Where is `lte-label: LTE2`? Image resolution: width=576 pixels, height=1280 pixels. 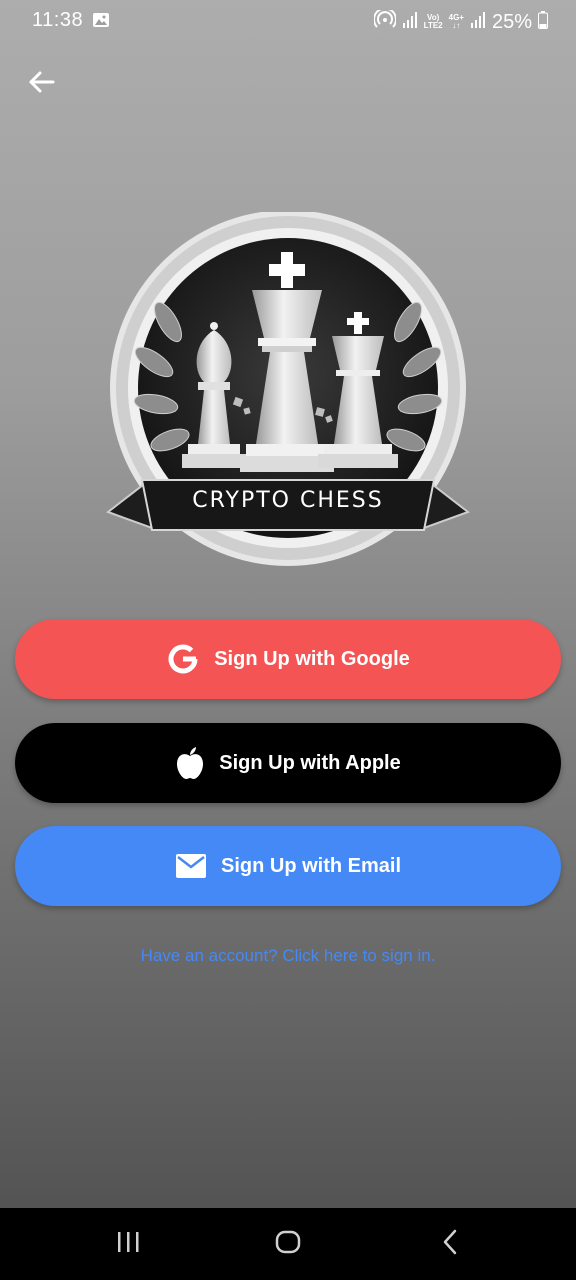
lte-label: LTE2 is located at coordinates (433, 25).